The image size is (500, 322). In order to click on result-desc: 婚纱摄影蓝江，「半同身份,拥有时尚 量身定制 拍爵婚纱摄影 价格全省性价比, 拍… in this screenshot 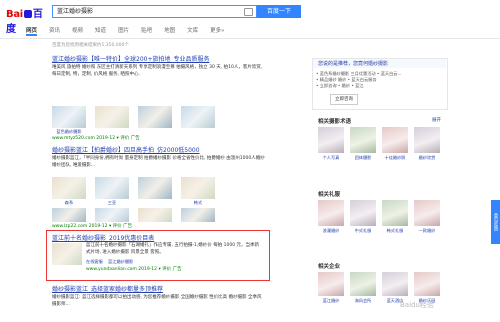, I will do `click(158, 162)`.